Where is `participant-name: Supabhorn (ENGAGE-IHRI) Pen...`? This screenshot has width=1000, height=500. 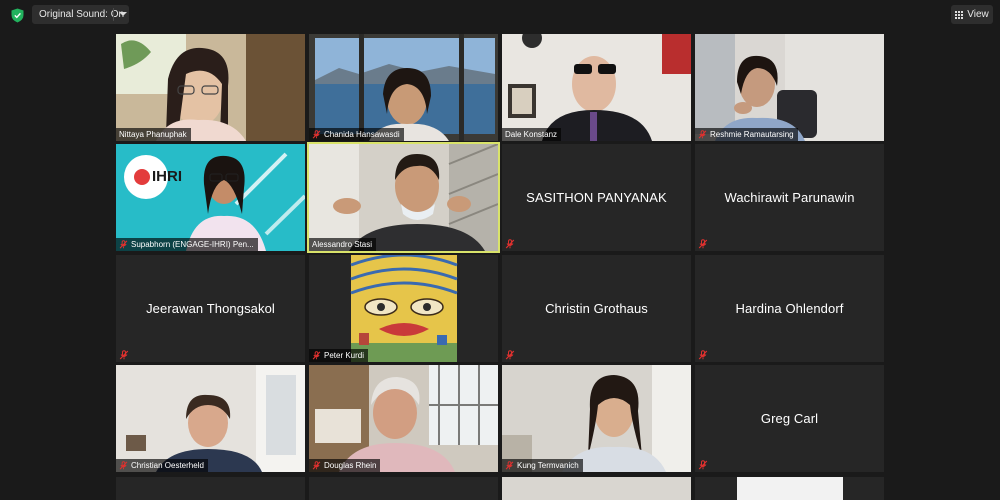 participant-name: Supabhorn (ENGAGE-IHRI) Pen... is located at coordinates (192, 244).